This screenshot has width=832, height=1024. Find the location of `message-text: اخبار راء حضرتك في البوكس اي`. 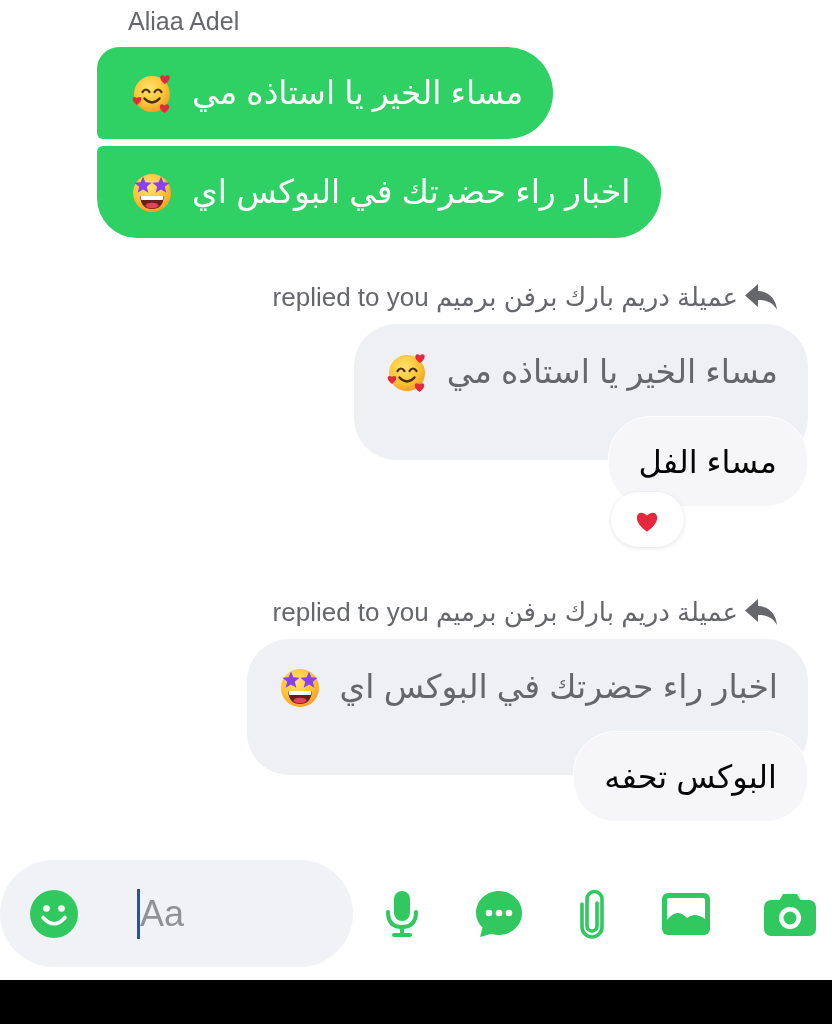

message-text: اخبار راء حضرتك في البوكس اي is located at coordinates (411, 192).